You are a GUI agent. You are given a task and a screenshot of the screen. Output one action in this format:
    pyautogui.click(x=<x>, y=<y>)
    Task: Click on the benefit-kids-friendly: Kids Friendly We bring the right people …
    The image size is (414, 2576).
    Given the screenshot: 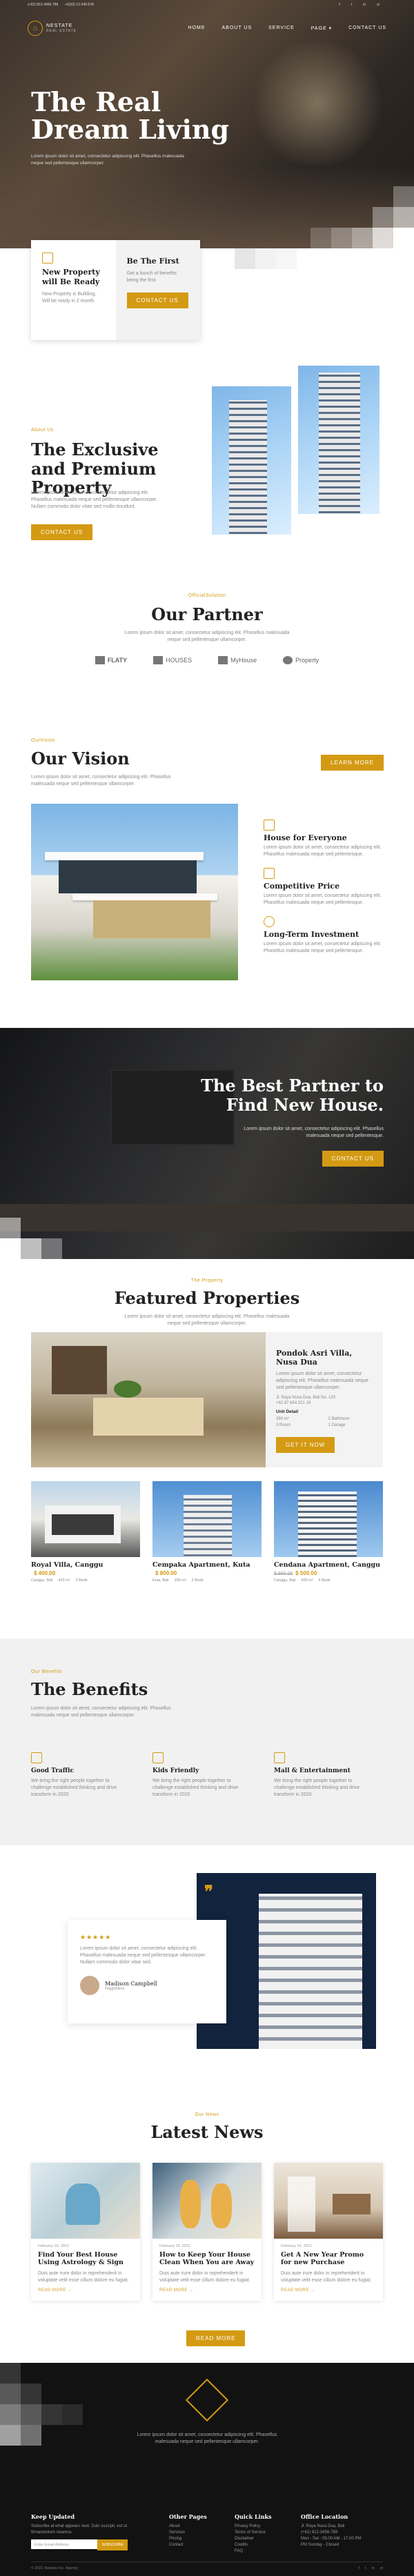 What is the action you would take?
    pyautogui.click(x=200, y=1775)
    